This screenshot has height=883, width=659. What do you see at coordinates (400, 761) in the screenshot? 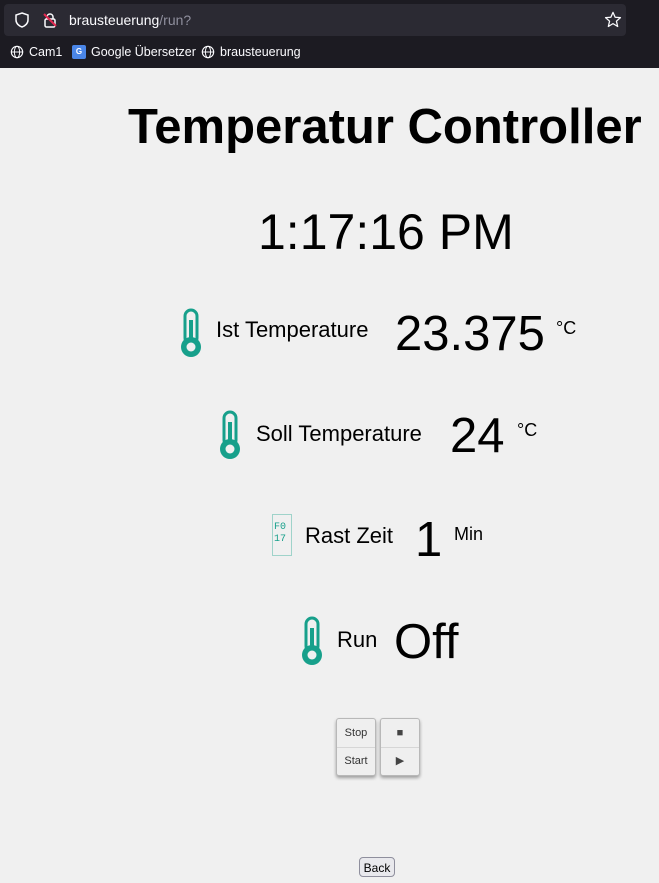
I see `play-icon: ▶` at bounding box center [400, 761].